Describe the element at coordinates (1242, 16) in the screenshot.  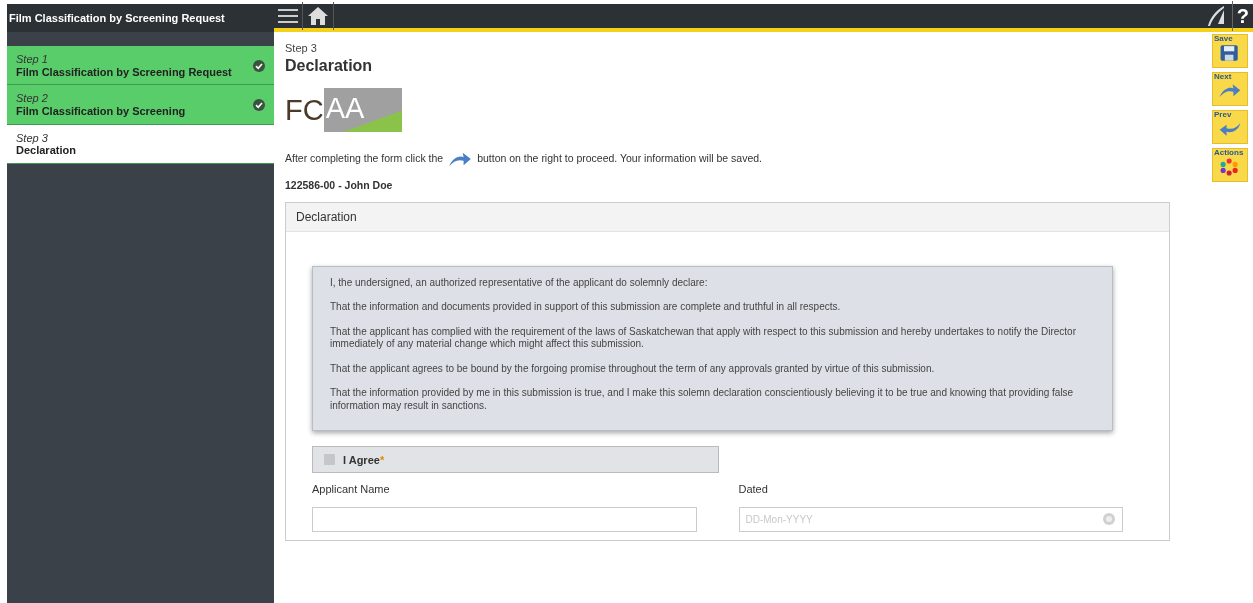
I see `help-button: ?` at that location.